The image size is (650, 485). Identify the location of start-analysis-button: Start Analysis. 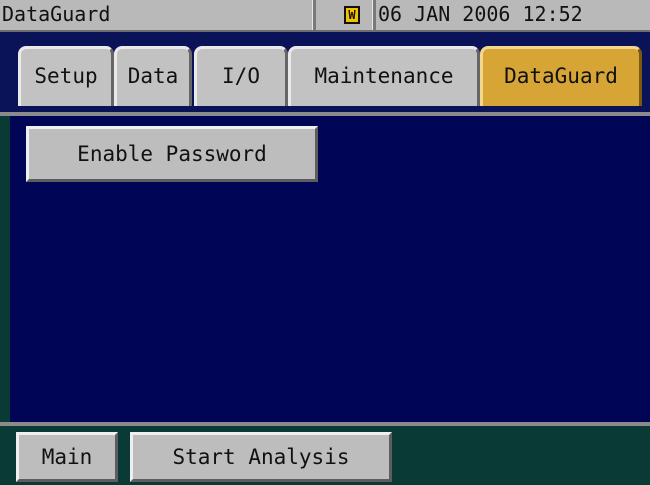
(261, 457).